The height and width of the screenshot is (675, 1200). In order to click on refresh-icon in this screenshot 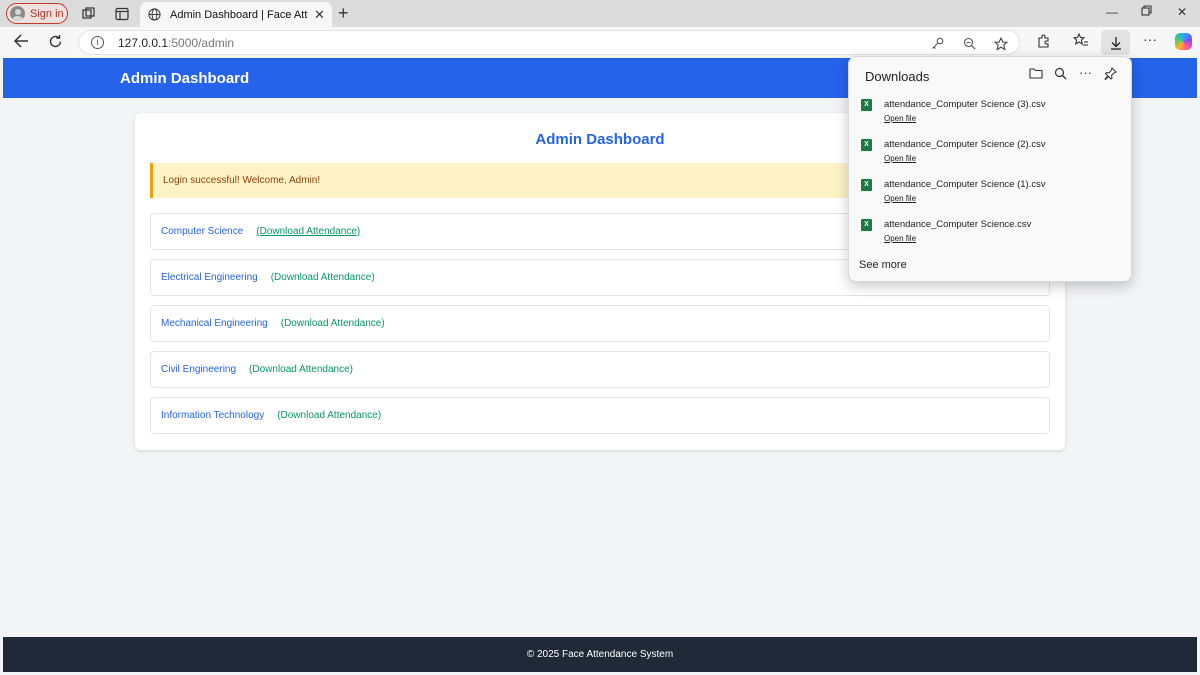, I will do `click(55, 43)`.